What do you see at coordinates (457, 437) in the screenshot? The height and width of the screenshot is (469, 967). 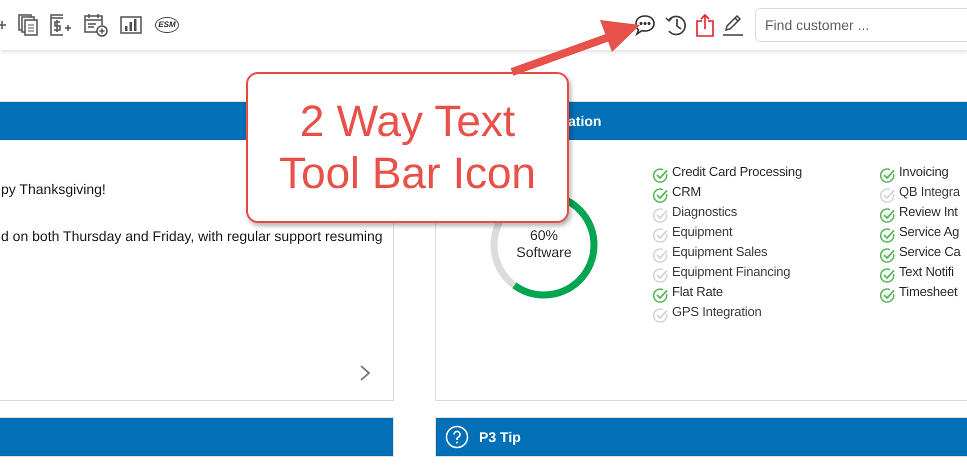 I see `help-icon` at bounding box center [457, 437].